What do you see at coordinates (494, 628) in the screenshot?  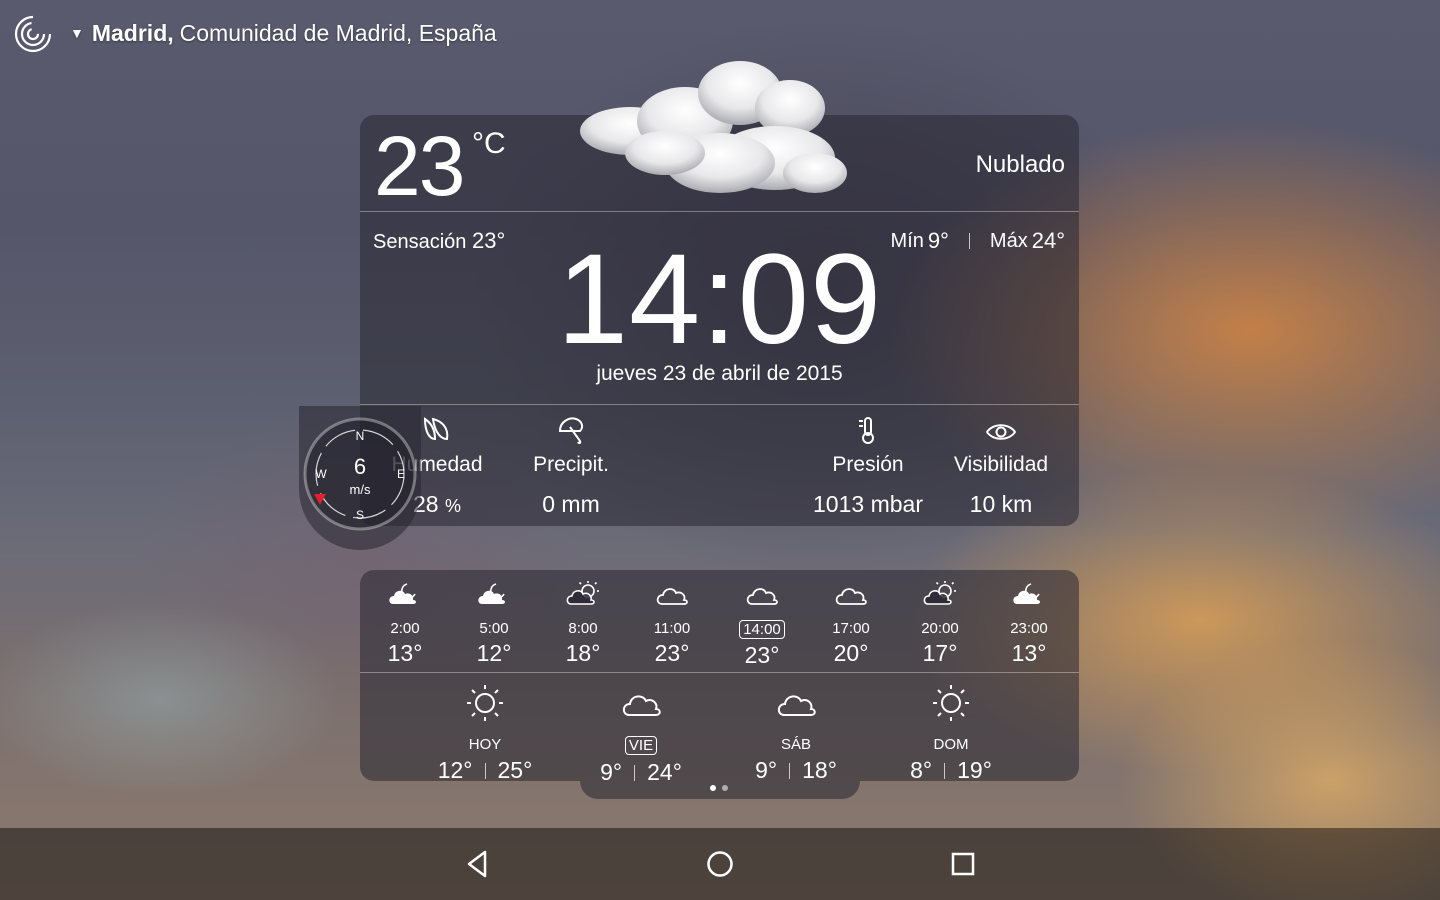 I see `hour-time: 5:00` at bounding box center [494, 628].